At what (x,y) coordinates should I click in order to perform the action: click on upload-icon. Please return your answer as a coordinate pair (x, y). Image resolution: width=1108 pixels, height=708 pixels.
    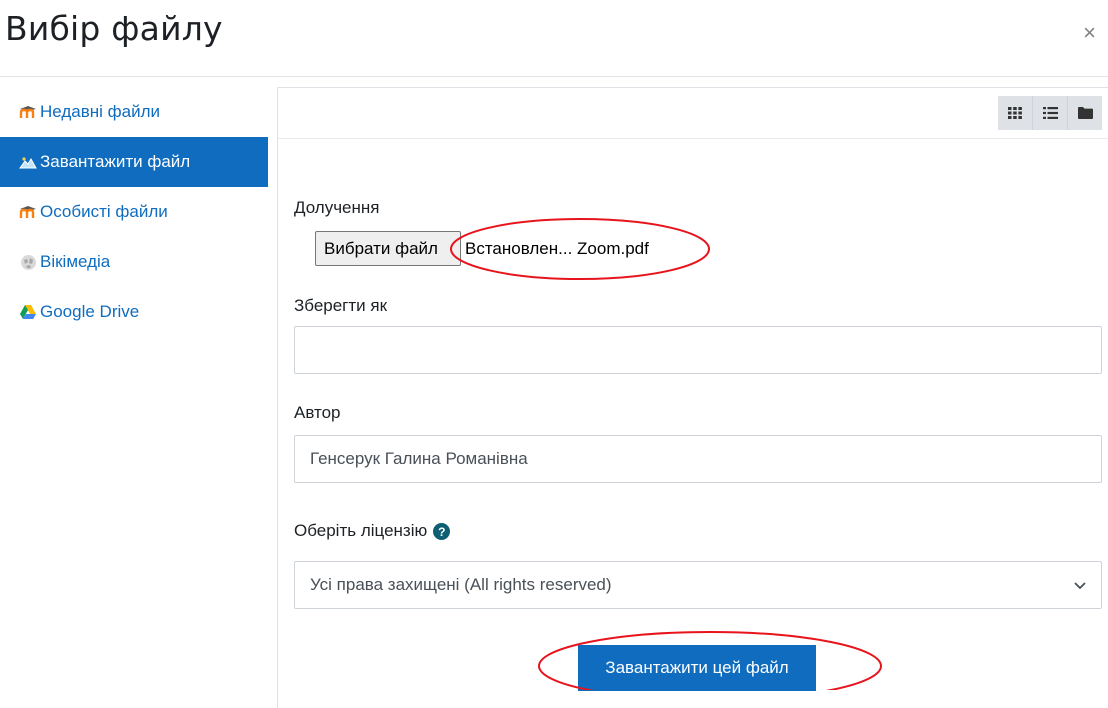
    Looking at the image, I should click on (28, 162).